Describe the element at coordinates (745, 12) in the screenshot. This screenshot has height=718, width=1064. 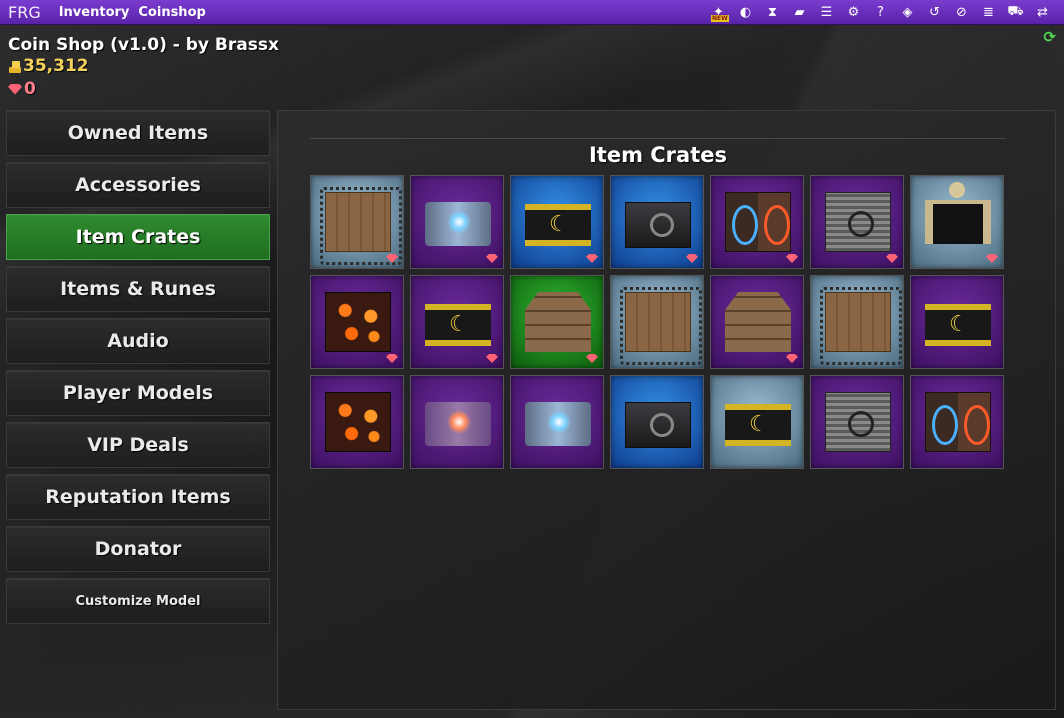
I see `contrast-icon: ◐` at that location.